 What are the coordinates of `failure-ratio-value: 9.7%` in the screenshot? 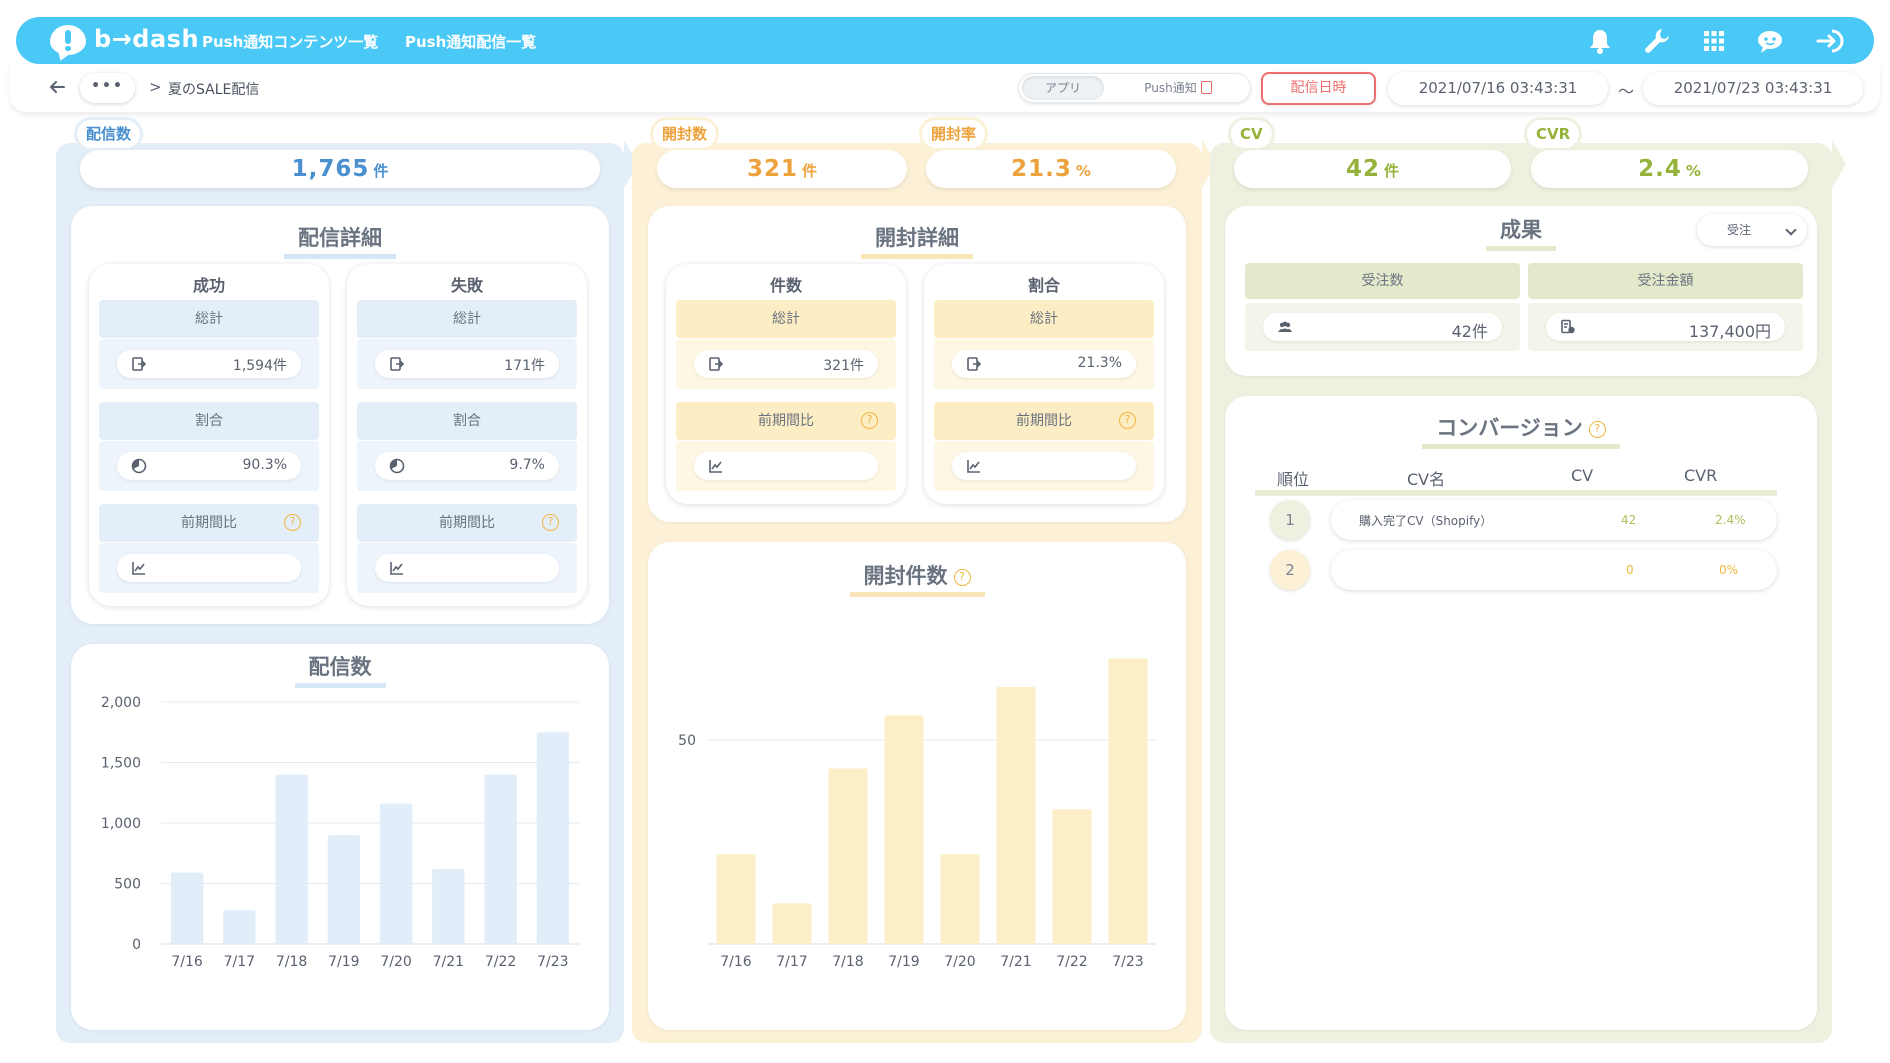 It's located at (527, 465).